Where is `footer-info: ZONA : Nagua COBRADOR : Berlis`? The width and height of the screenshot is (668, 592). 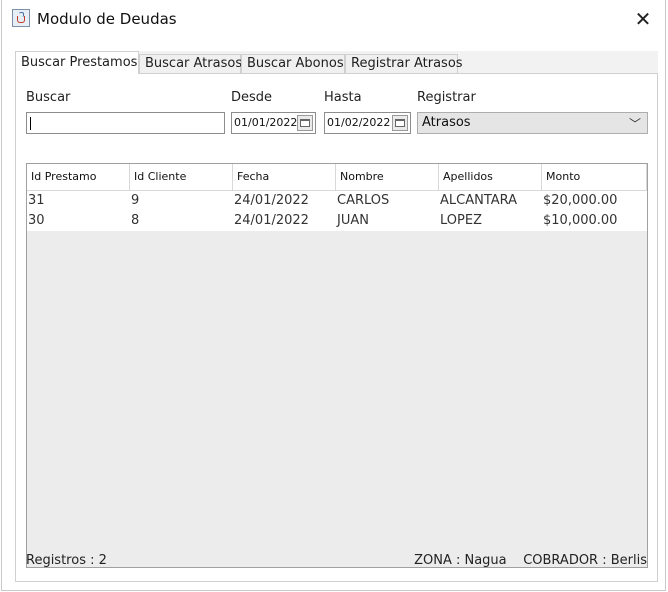 footer-info: ZONA : Nagua COBRADOR : Berlis is located at coordinates (530, 560).